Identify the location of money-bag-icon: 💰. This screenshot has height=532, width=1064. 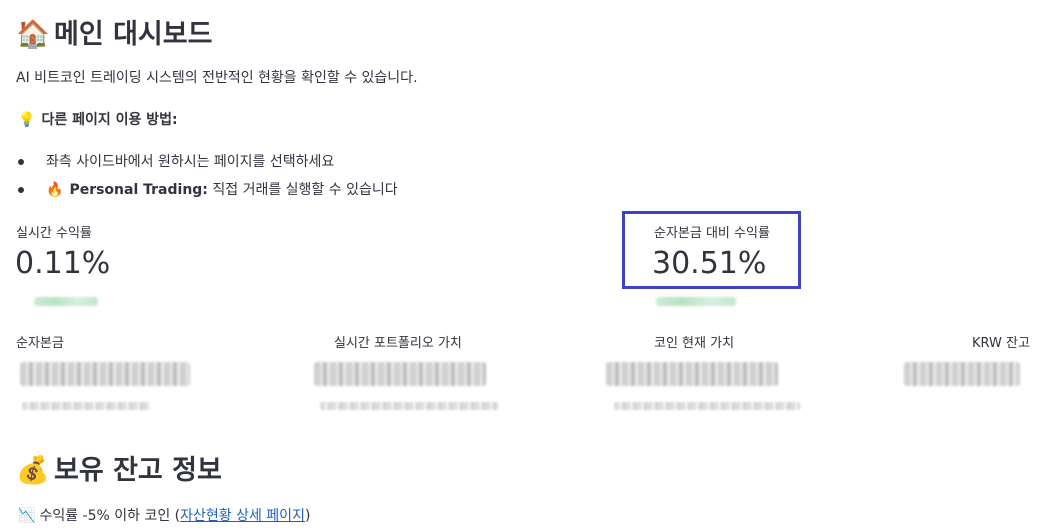
(33, 470).